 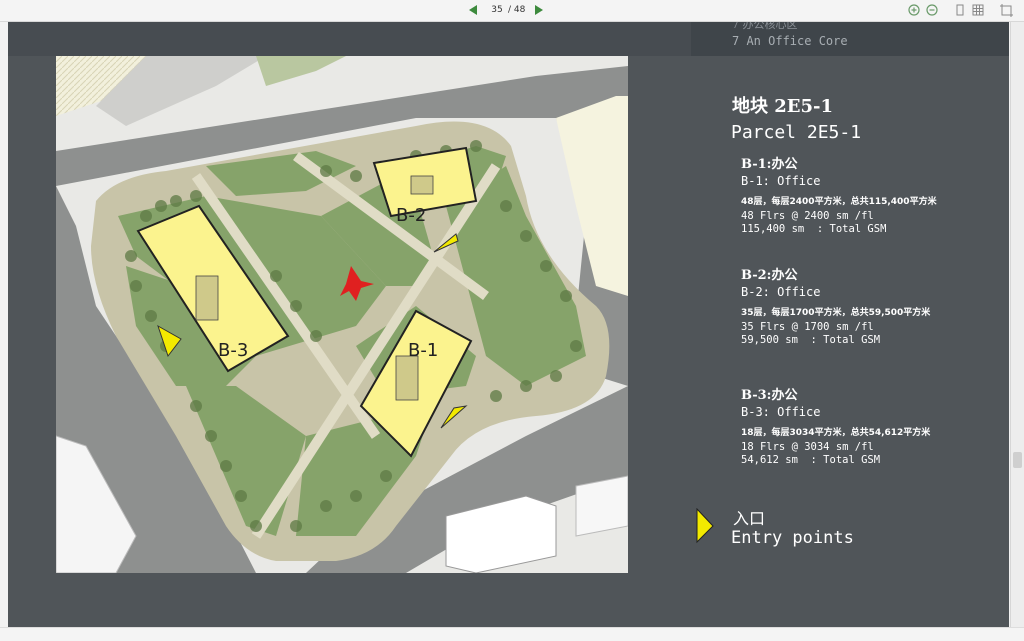 What do you see at coordinates (836, 313) in the screenshot?
I see `b2-desc-cn: 35层，每层1700平方米，总共59,500平方米` at bounding box center [836, 313].